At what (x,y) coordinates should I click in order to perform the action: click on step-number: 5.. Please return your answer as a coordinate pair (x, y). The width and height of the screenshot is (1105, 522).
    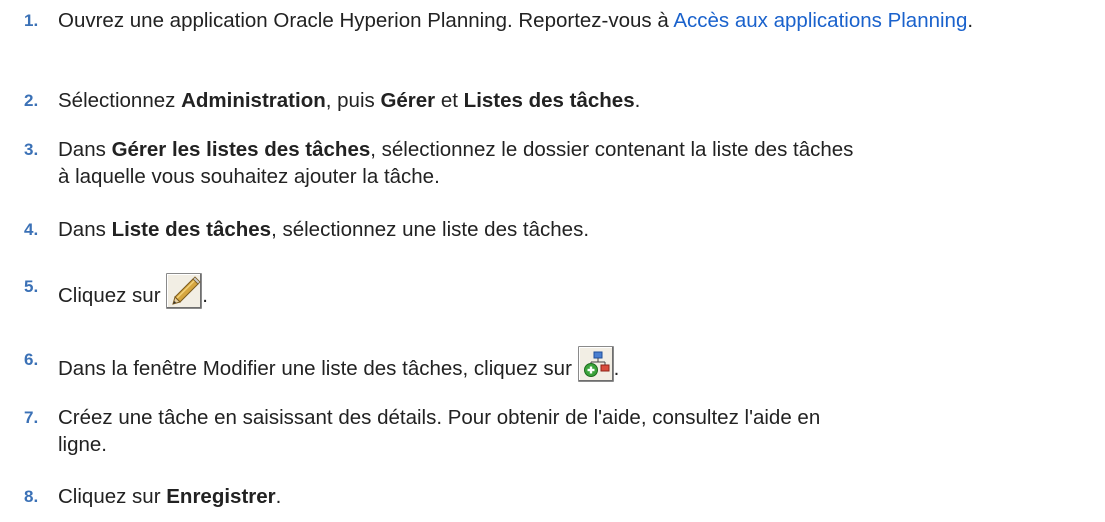
    Looking at the image, I should click on (31, 286).